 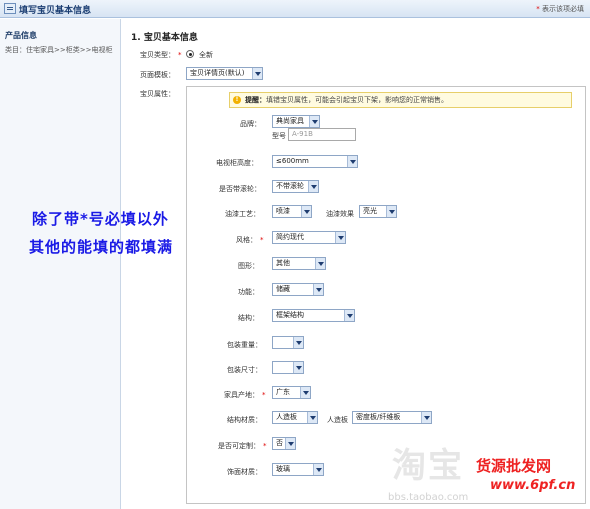 What do you see at coordinates (244, 345) in the screenshot?
I see `package-weight-label: 包装重量：` at bounding box center [244, 345].